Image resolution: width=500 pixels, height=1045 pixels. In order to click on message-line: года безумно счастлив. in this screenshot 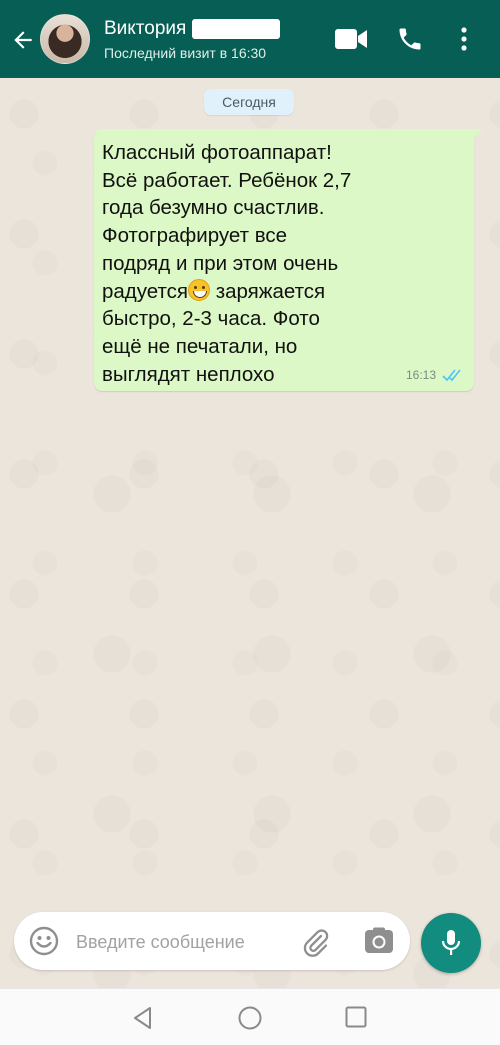, I will do `click(213, 208)`.